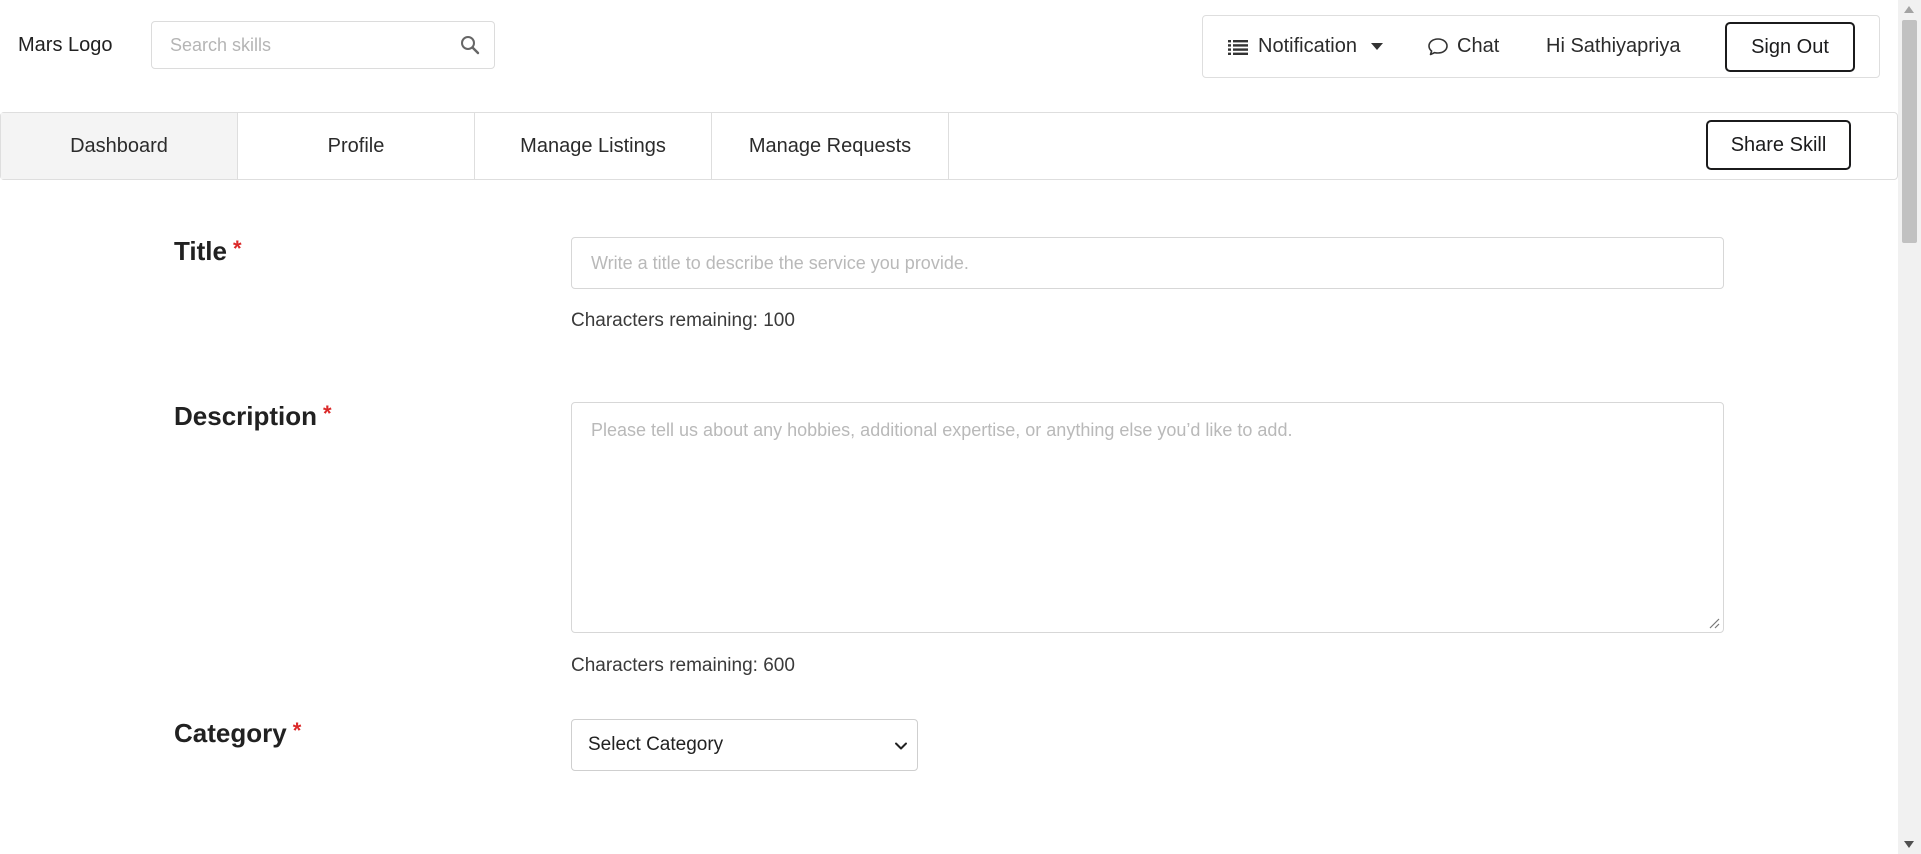 This screenshot has width=1921, height=854. Describe the element at coordinates (1790, 47) in the screenshot. I see `sign-out-button: Sign Out` at that location.